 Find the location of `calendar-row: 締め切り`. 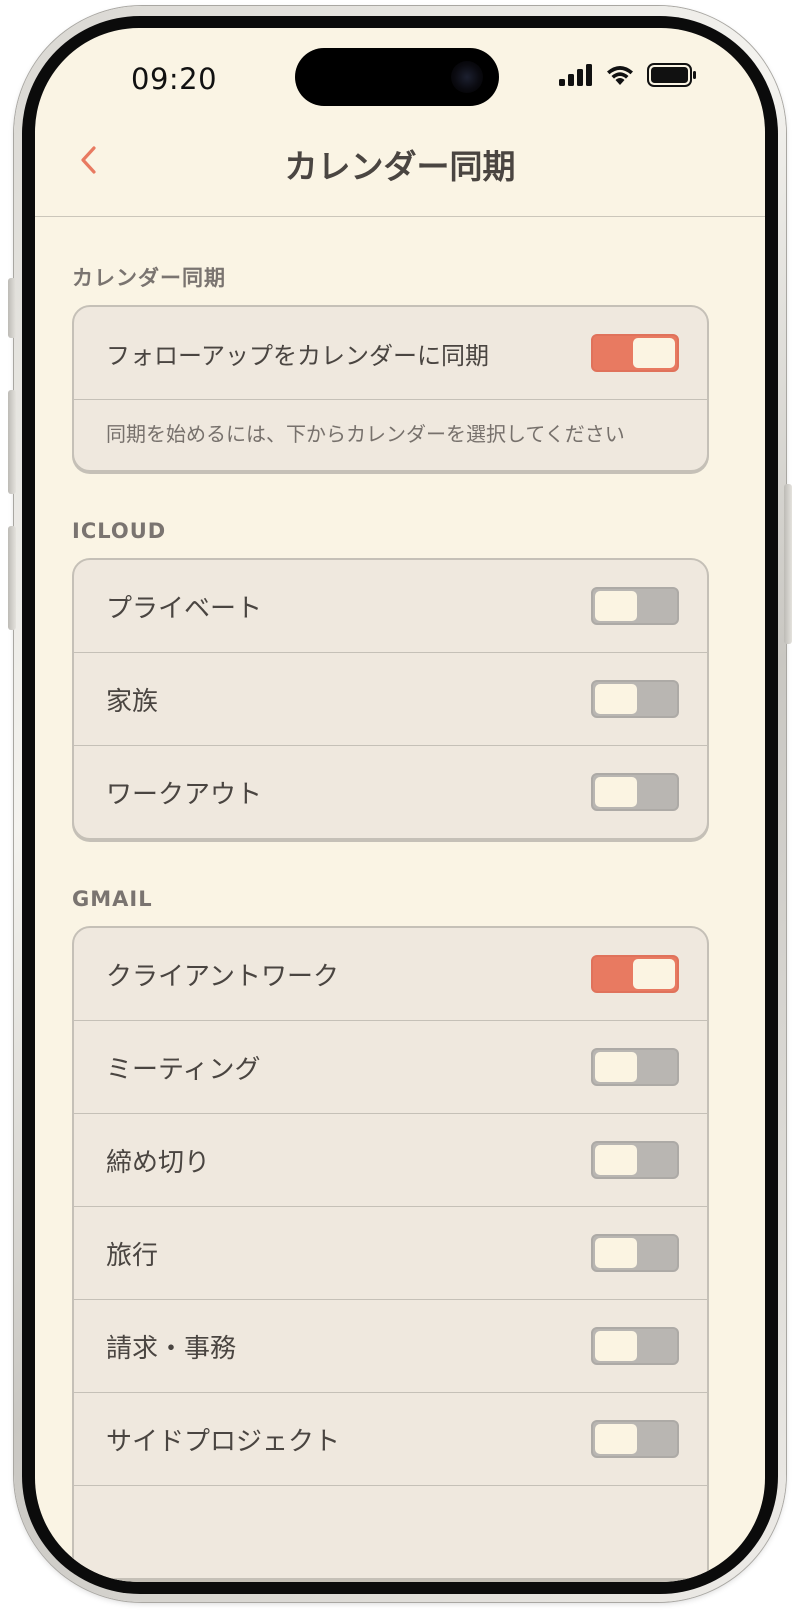

calendar-row: 締め切り is located at coordinates (390, 1160).